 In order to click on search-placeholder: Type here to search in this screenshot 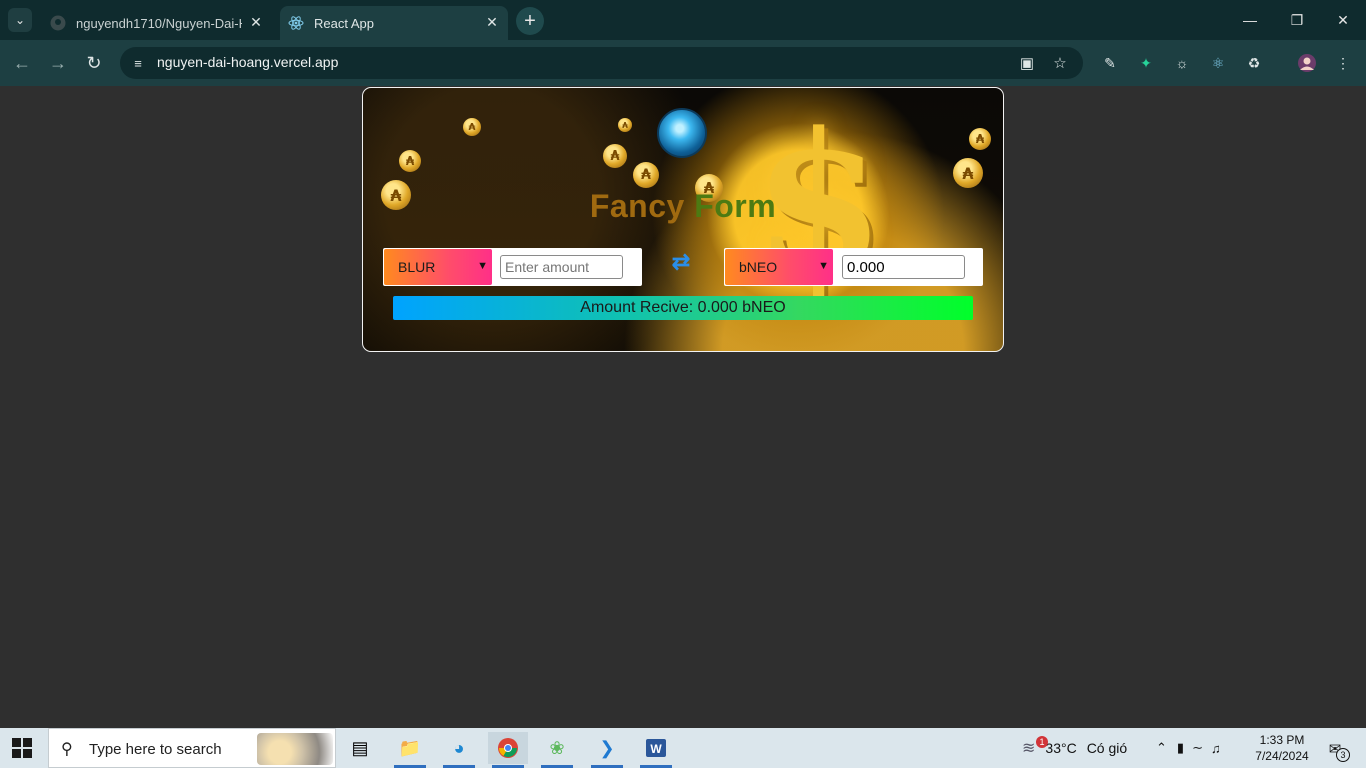, I will do `click(155, 749)`.